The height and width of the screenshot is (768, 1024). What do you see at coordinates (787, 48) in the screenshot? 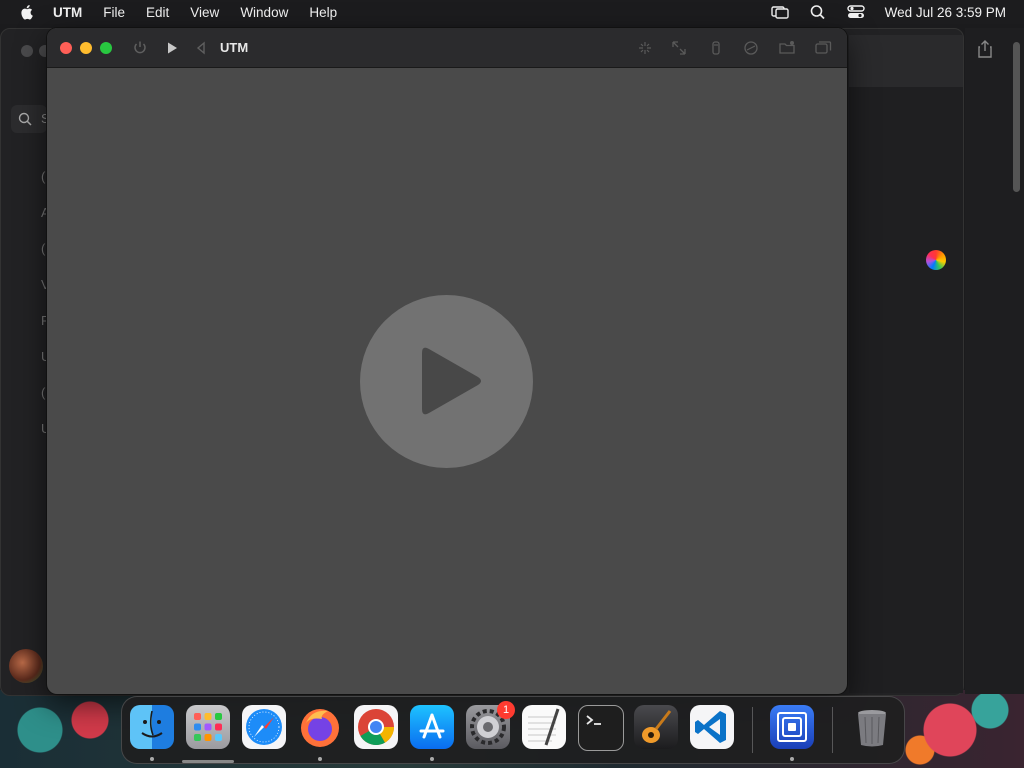
I see `shared-folder-icon` at bounding box center [787, 48].